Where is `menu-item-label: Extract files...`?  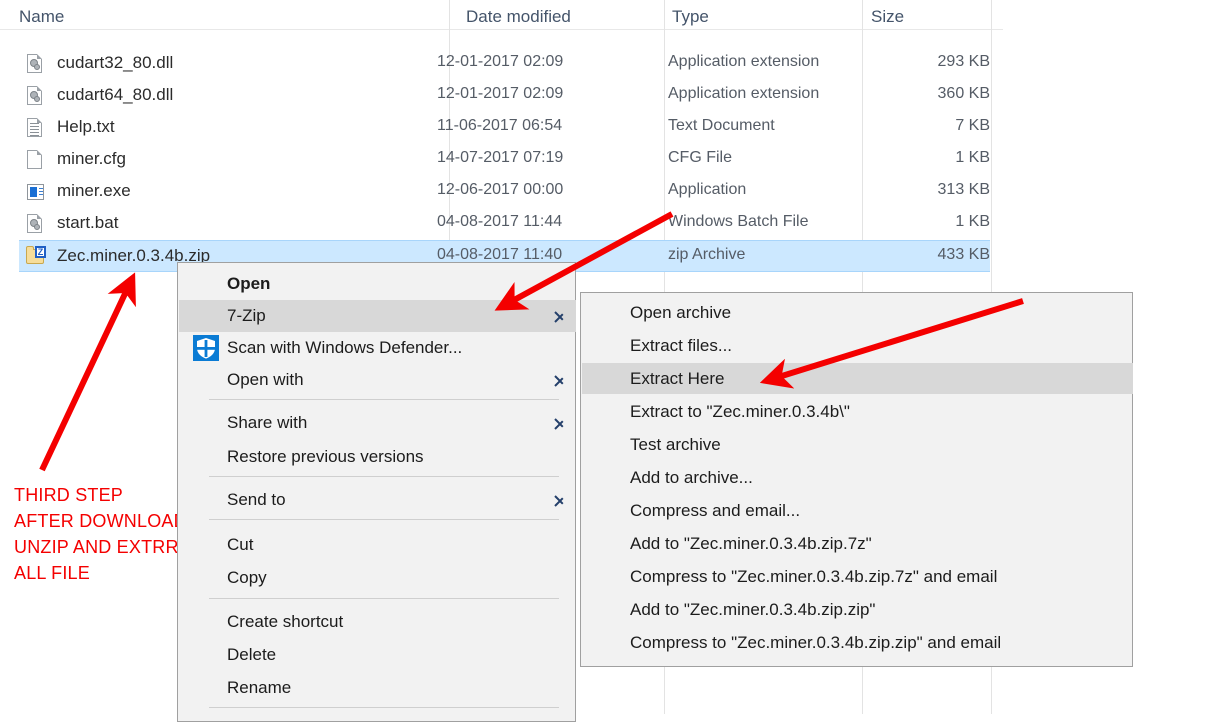
menu-item-label: Extract files... is located at coordinates (681, 345).